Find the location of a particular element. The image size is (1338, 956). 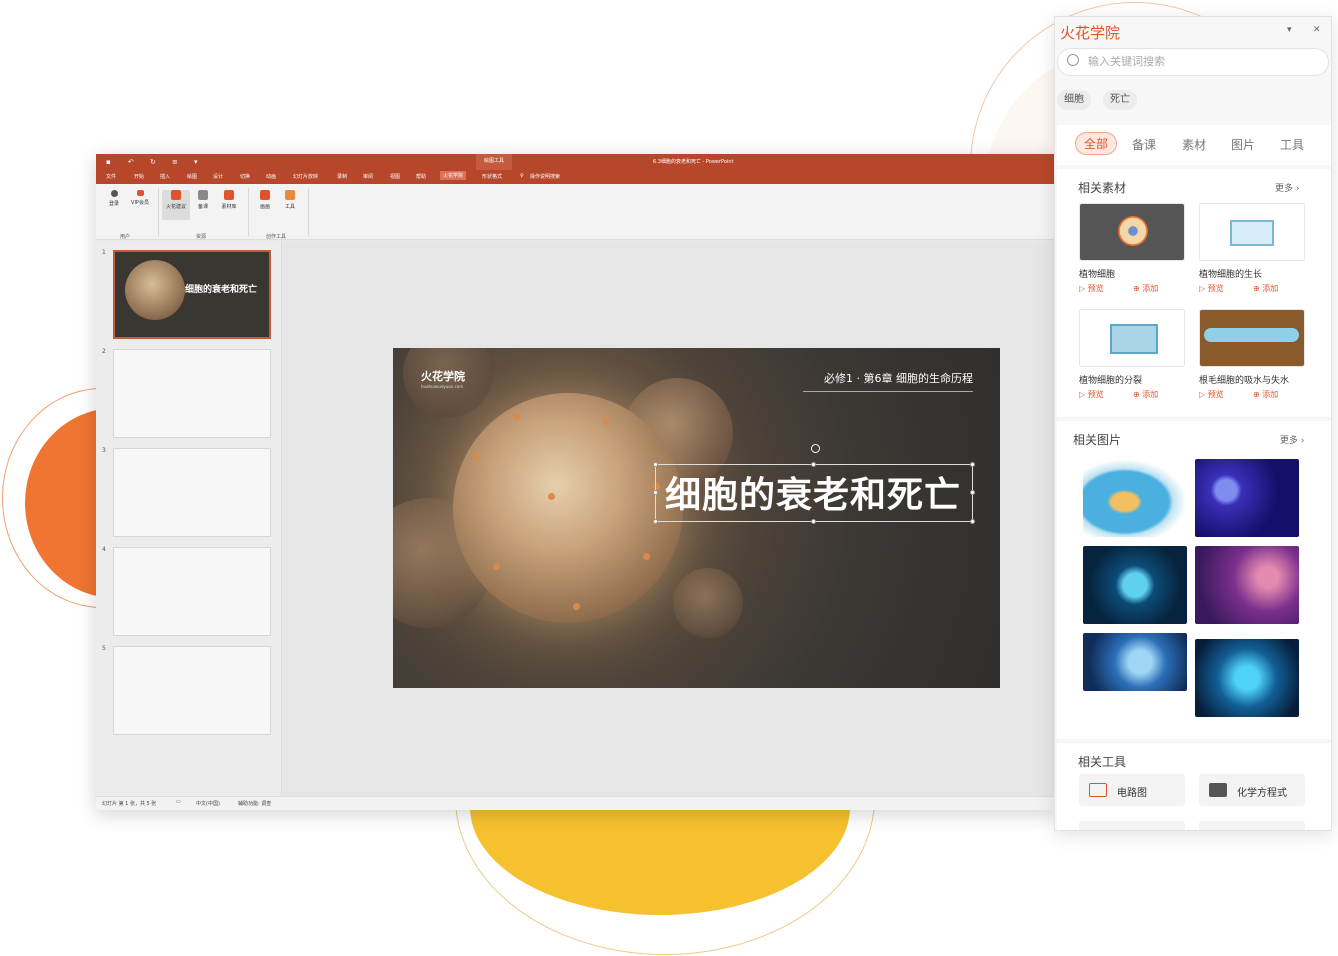

tag-chip: 细胞 is located at coordinates (1074, 100).